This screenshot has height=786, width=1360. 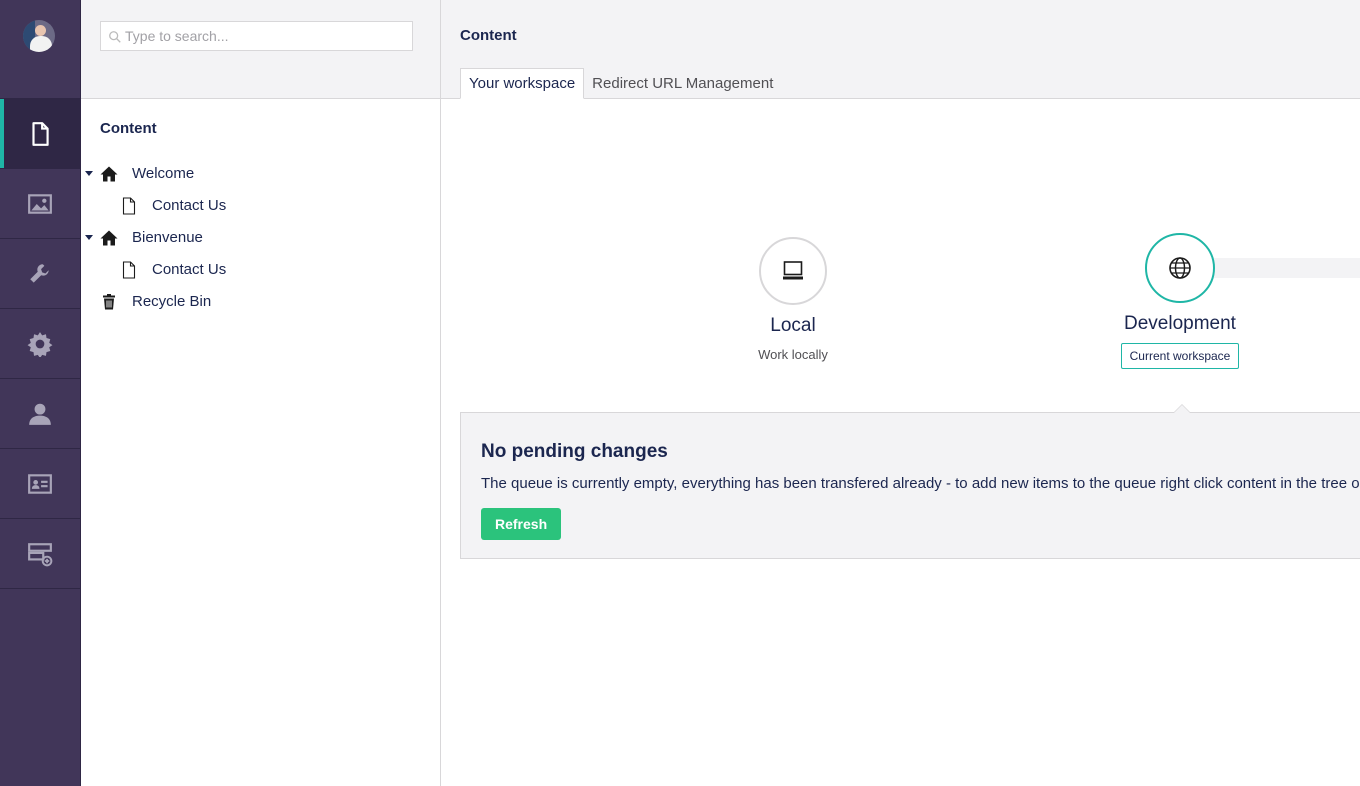 I want to click on search-box, so click(x=256, y=36).